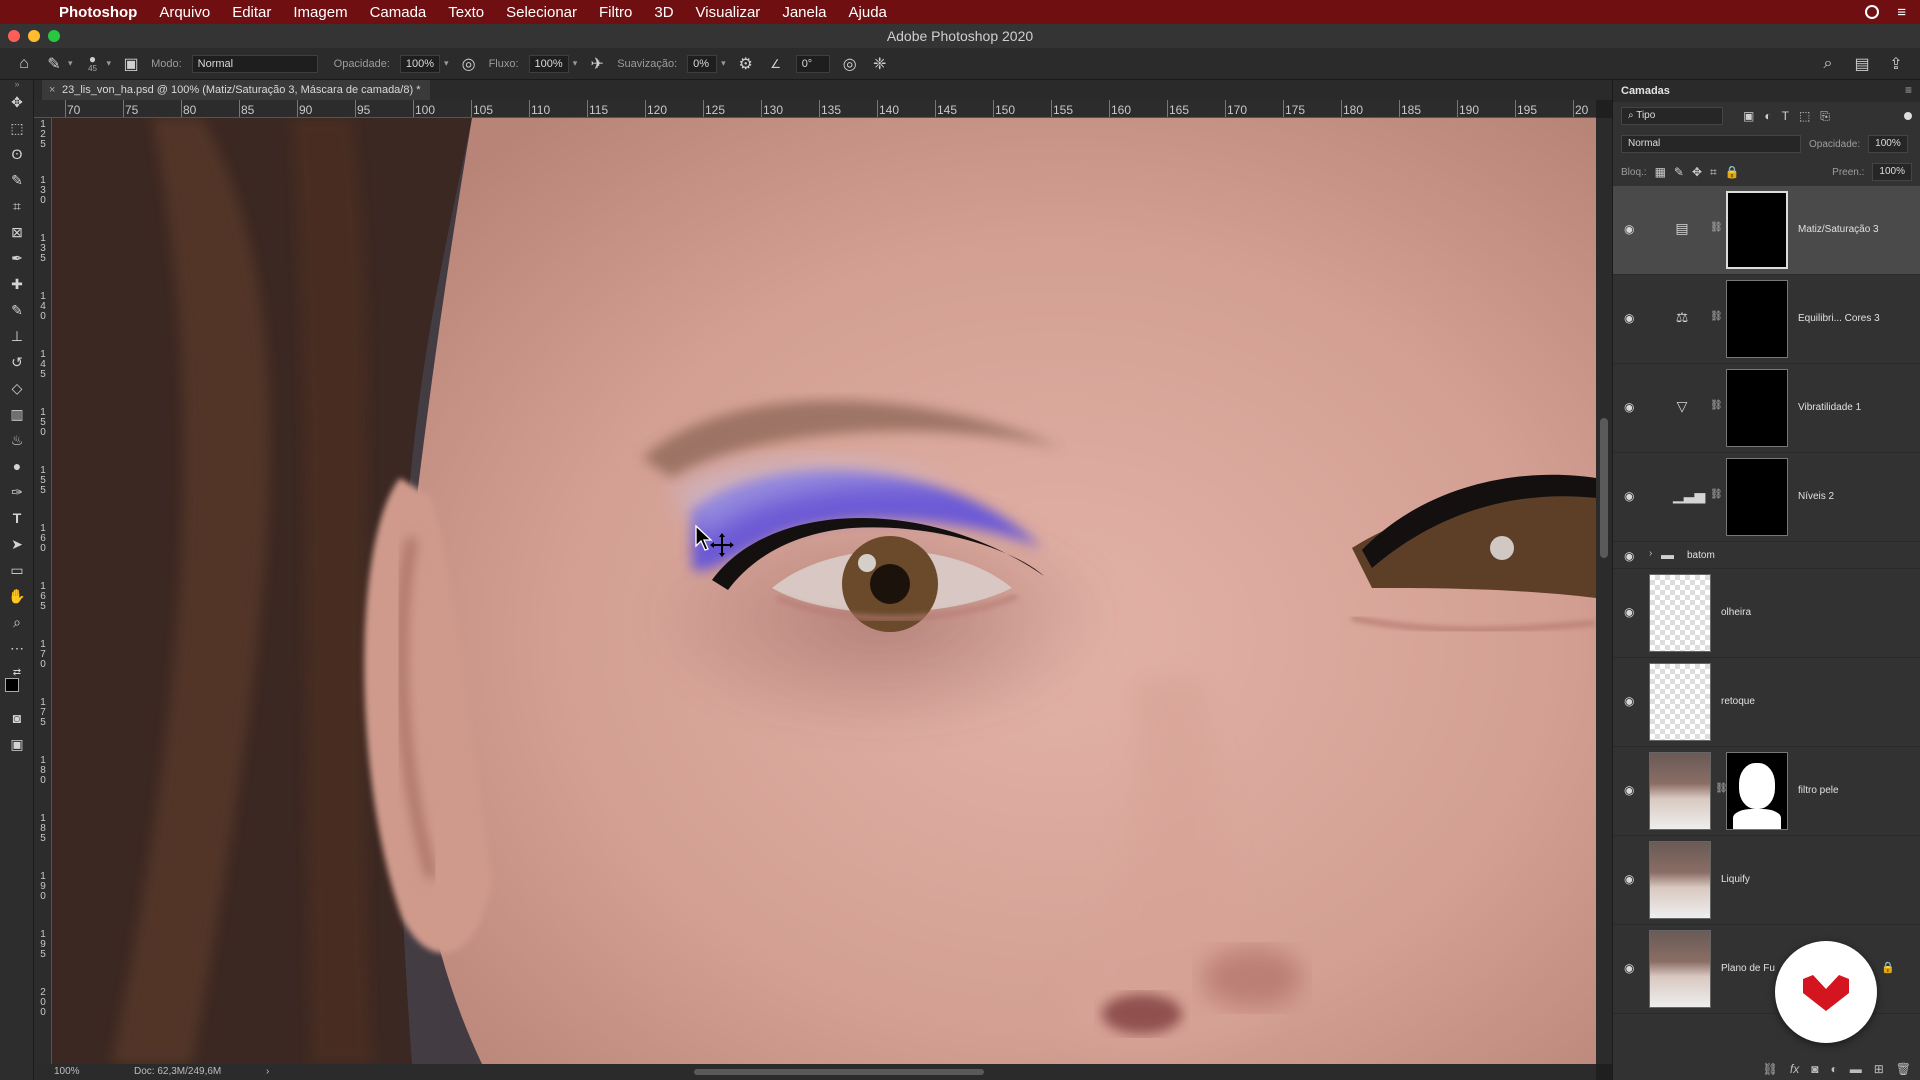 The image size is (1920, 1080). I want to click on crop-tool-icon: ⌗, so click(17, 206).